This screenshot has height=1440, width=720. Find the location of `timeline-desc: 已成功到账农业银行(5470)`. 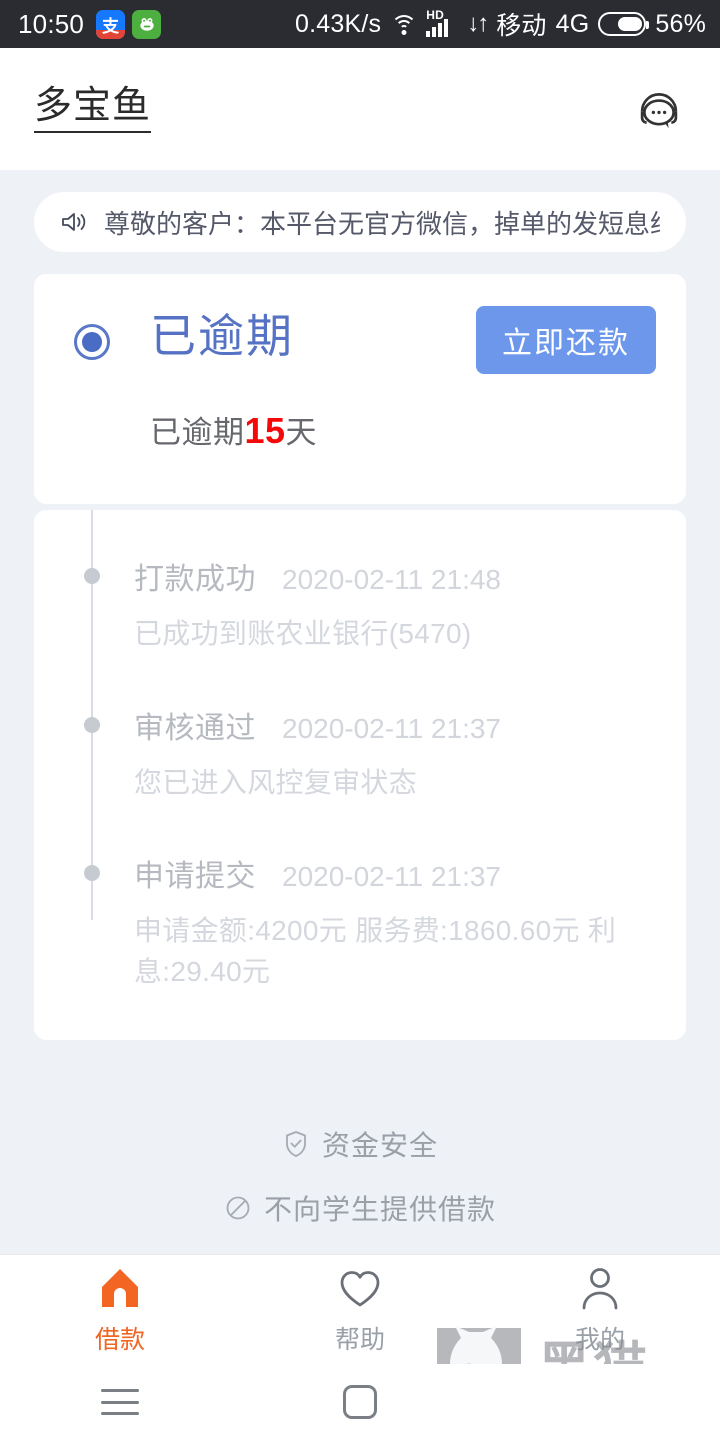

timeline-desc: 已成功到账农业银行(5470) is located at coordinates (303, 633).